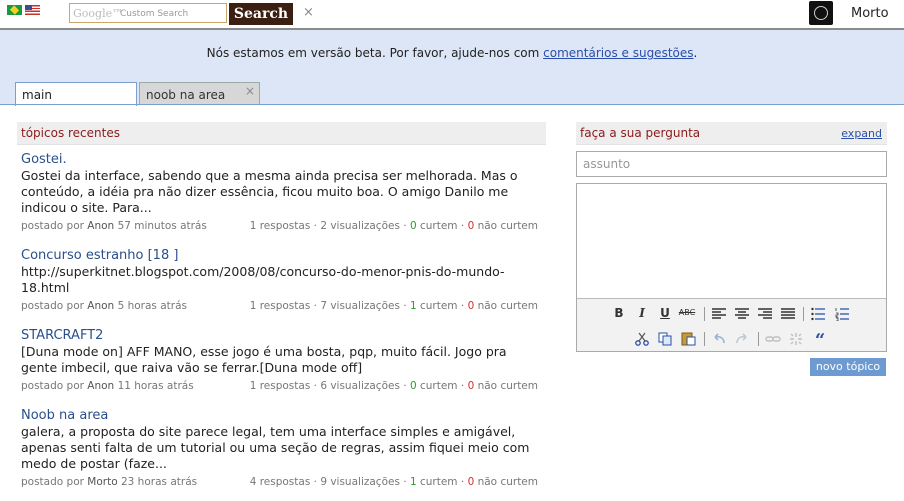  Describe the element at coordinates (154, 14) in the screenshot. I see `search-placeholder: Custom Search` at that location.